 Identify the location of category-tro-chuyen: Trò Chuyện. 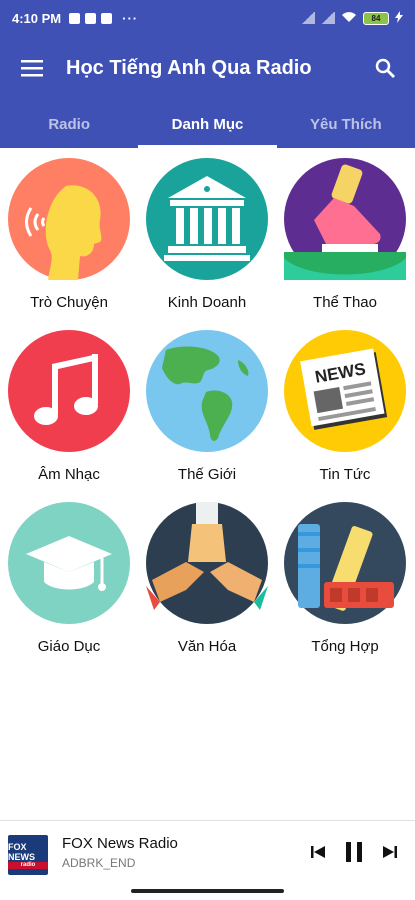
(69, 234).